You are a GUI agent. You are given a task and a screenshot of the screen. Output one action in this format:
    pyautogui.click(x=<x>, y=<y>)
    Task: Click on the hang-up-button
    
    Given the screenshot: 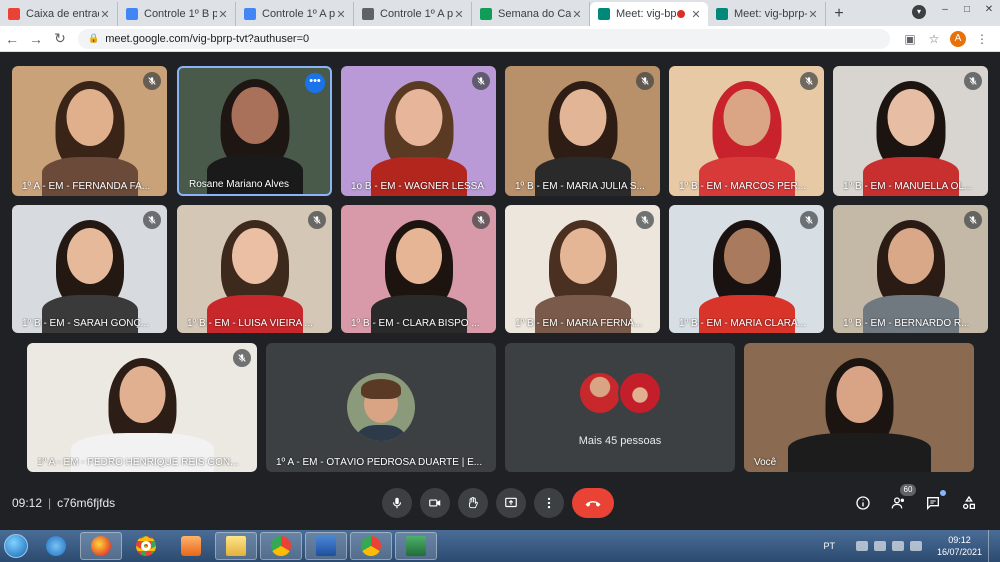 What is the action you would take?
    pyautogui.click(x=593, y=503)
    